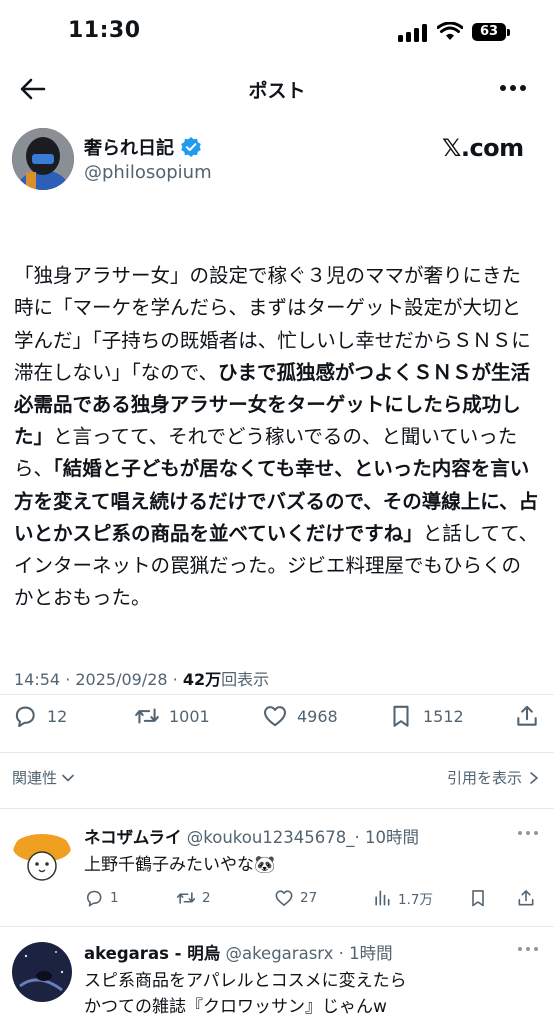 The width and height of the screenshot is (554, 1024). I want to click on related-row: 関連性 引用を表示, so click(277, 777).